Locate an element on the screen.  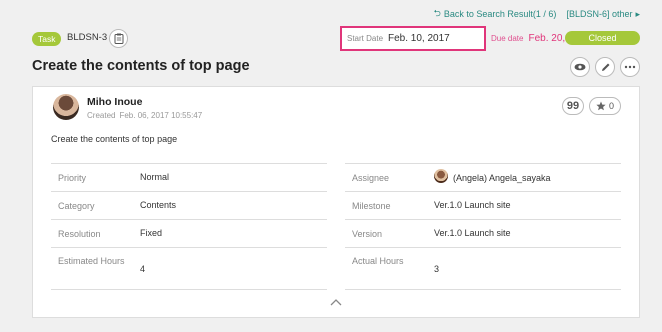
field-row-priority: Priority Normal is located at coordinates (189, 177).